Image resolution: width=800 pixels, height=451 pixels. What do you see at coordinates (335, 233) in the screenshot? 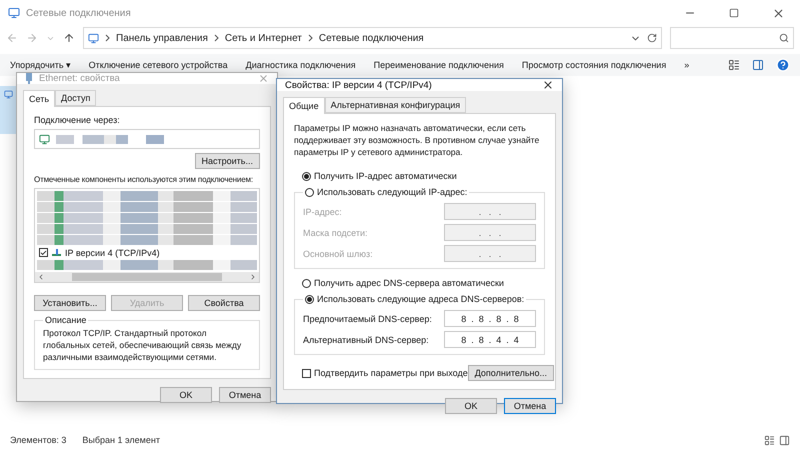
I see `field-label: Маска подсети:` at bounding box center [335, 233].